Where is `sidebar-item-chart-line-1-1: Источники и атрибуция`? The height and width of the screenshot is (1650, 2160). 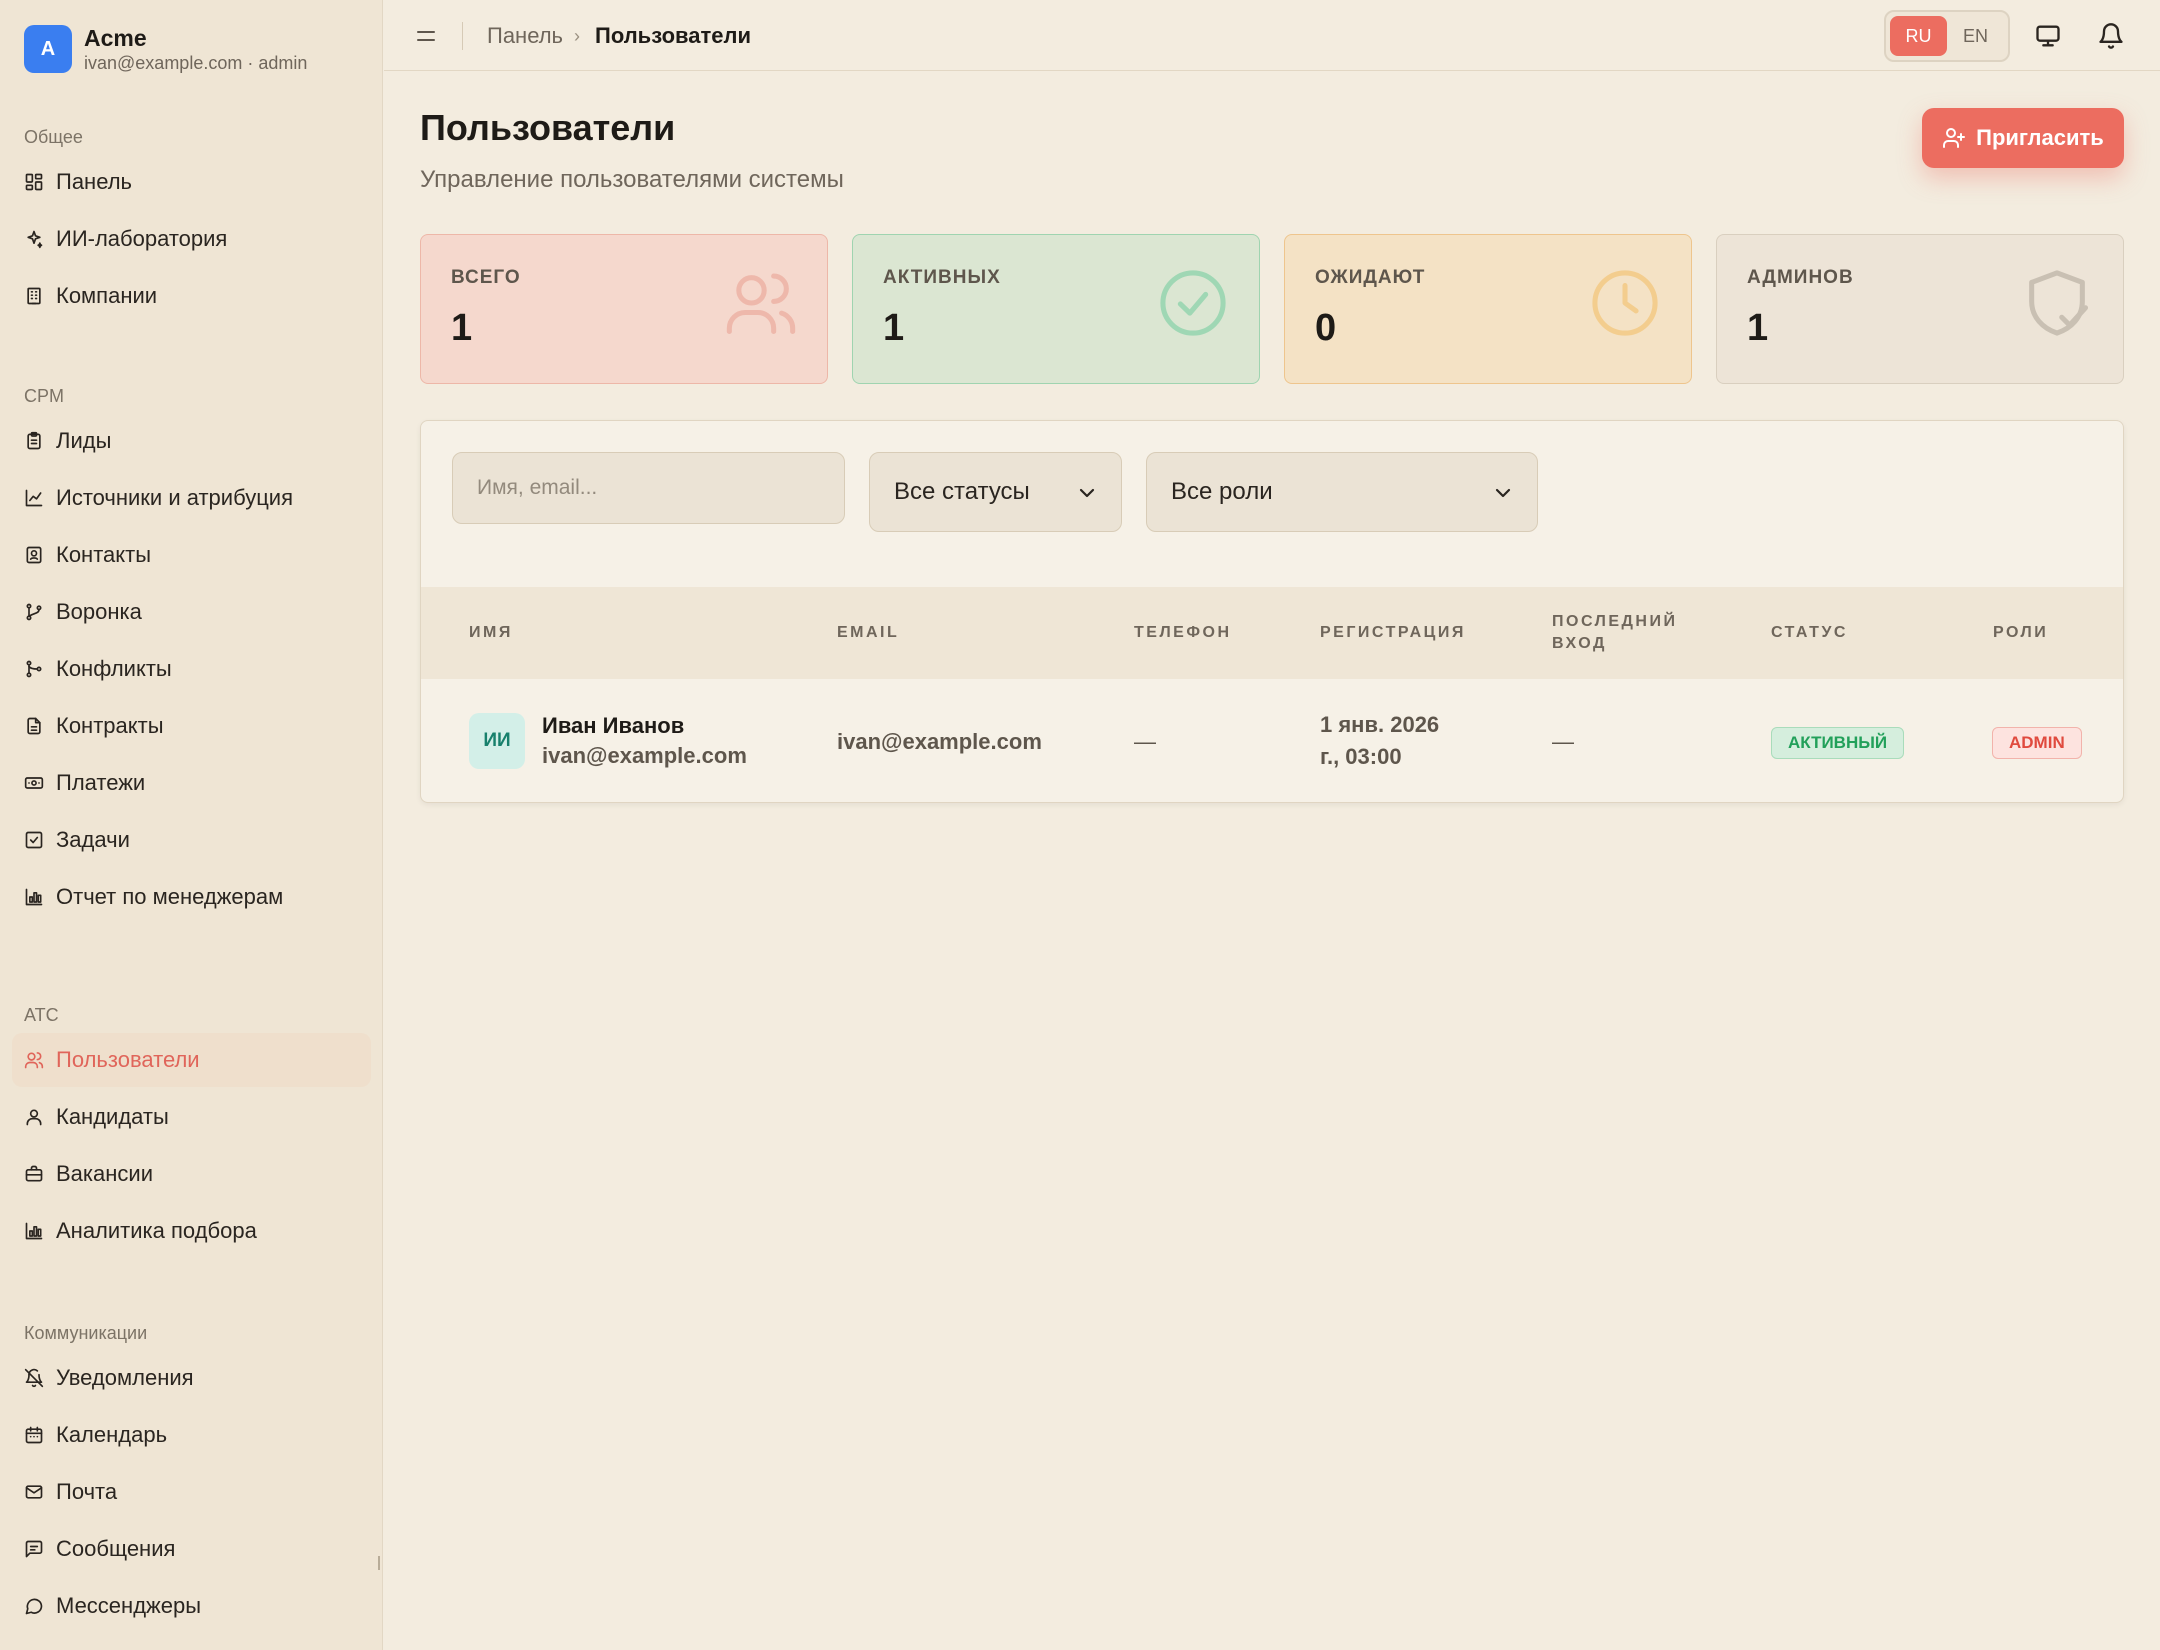
sidebar-item-chart-line-1-1: Источники и атрибуция is located at coordinates (191, 498).